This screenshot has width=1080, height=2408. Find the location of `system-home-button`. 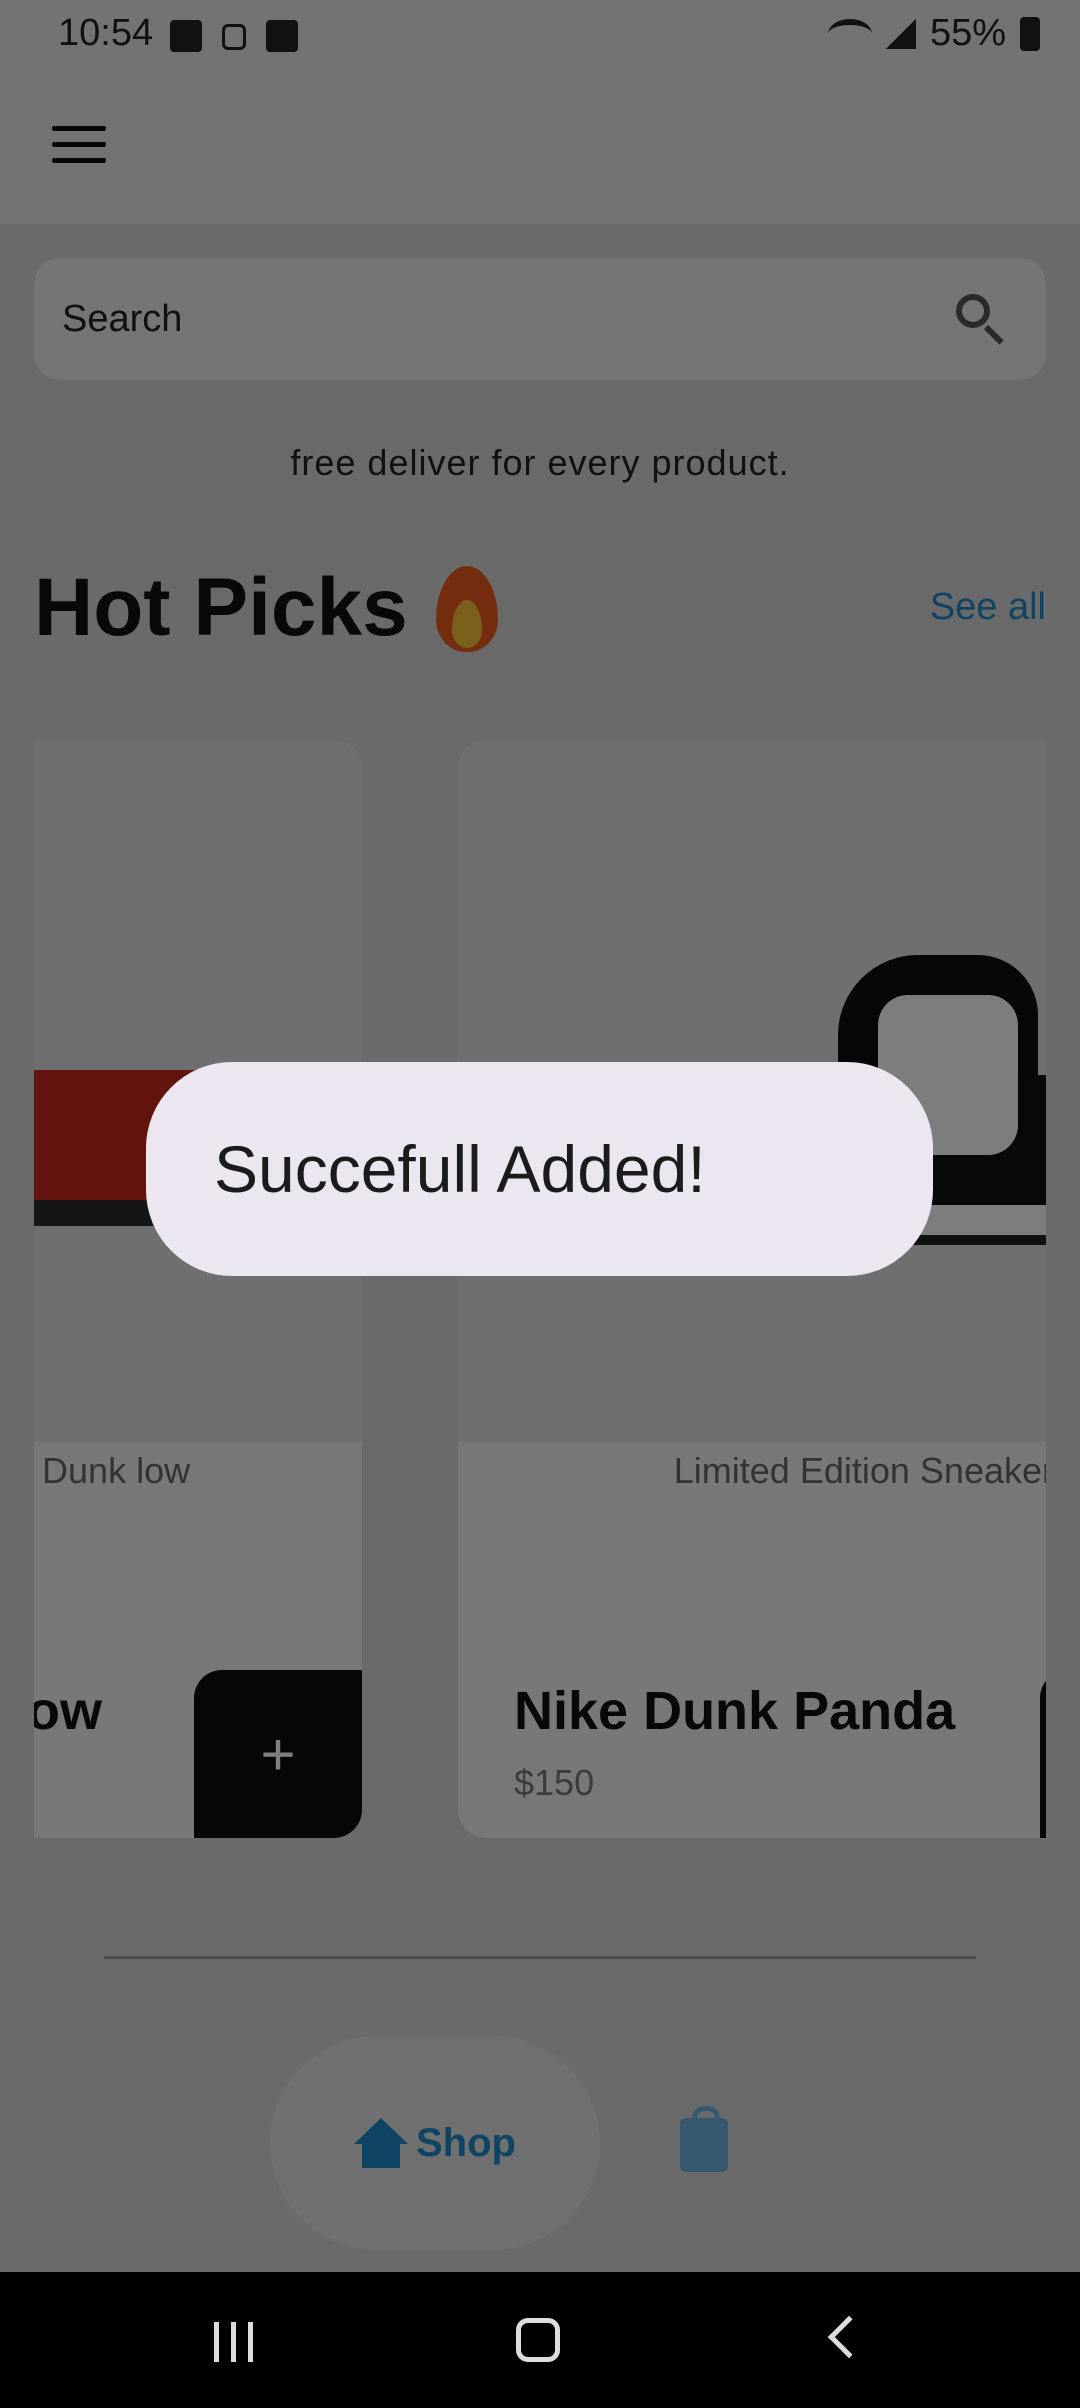

system-home-button is located at coordinates (538, 2340).